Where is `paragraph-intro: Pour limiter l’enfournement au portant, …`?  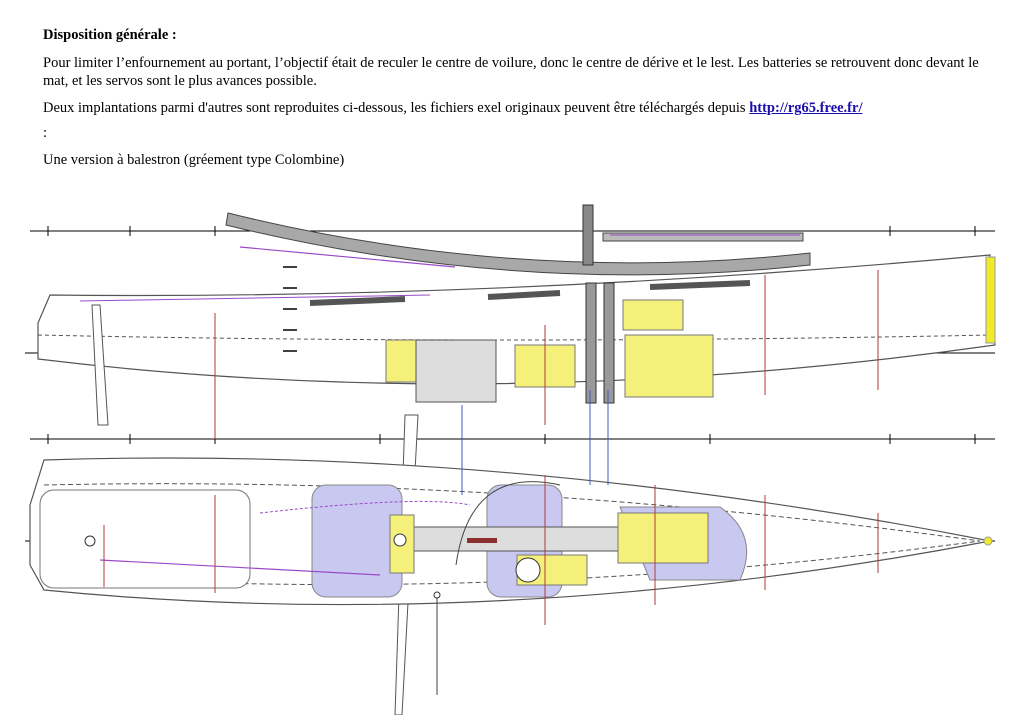 paragraph-intro: Pour limiter l’enfournement au portant, … is located at coordinates (511, 72).